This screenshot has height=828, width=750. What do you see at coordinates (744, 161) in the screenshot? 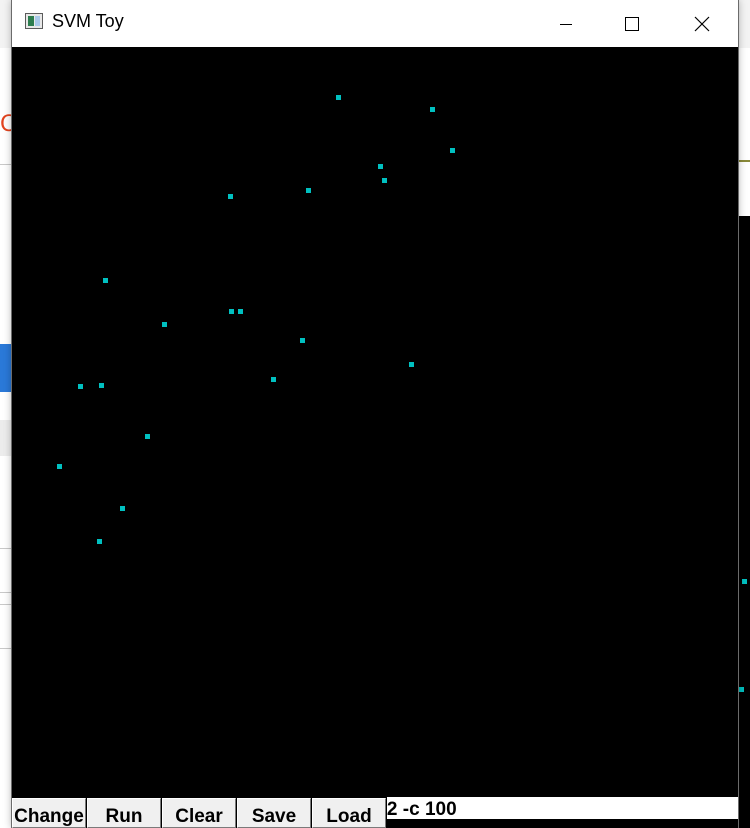
I see `background-right-accent` at bounding box center [744, 161].